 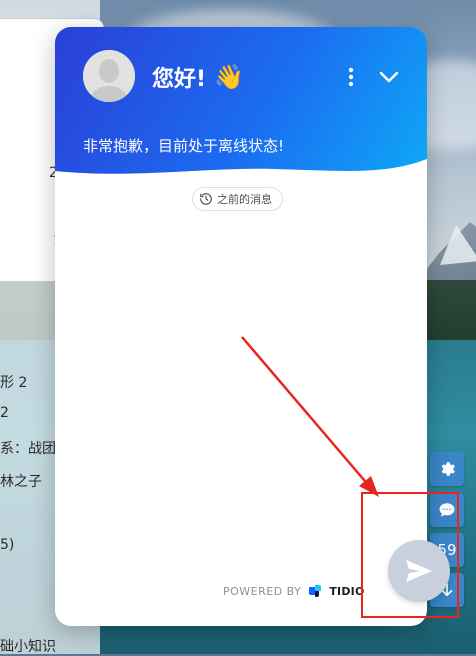 What do you see at coordinates (241, 172) in the screenshot?
I see `header-wave` at bounding box center [241, 172].